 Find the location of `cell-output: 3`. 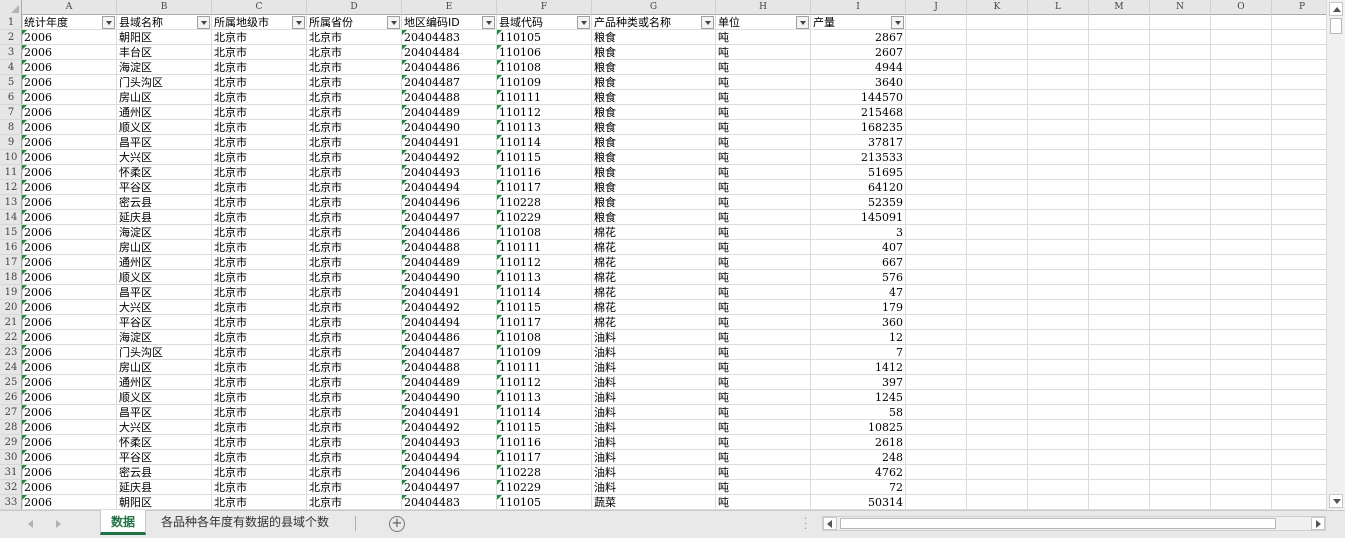

cell-output: 3 is located at coordinates (858, 232).